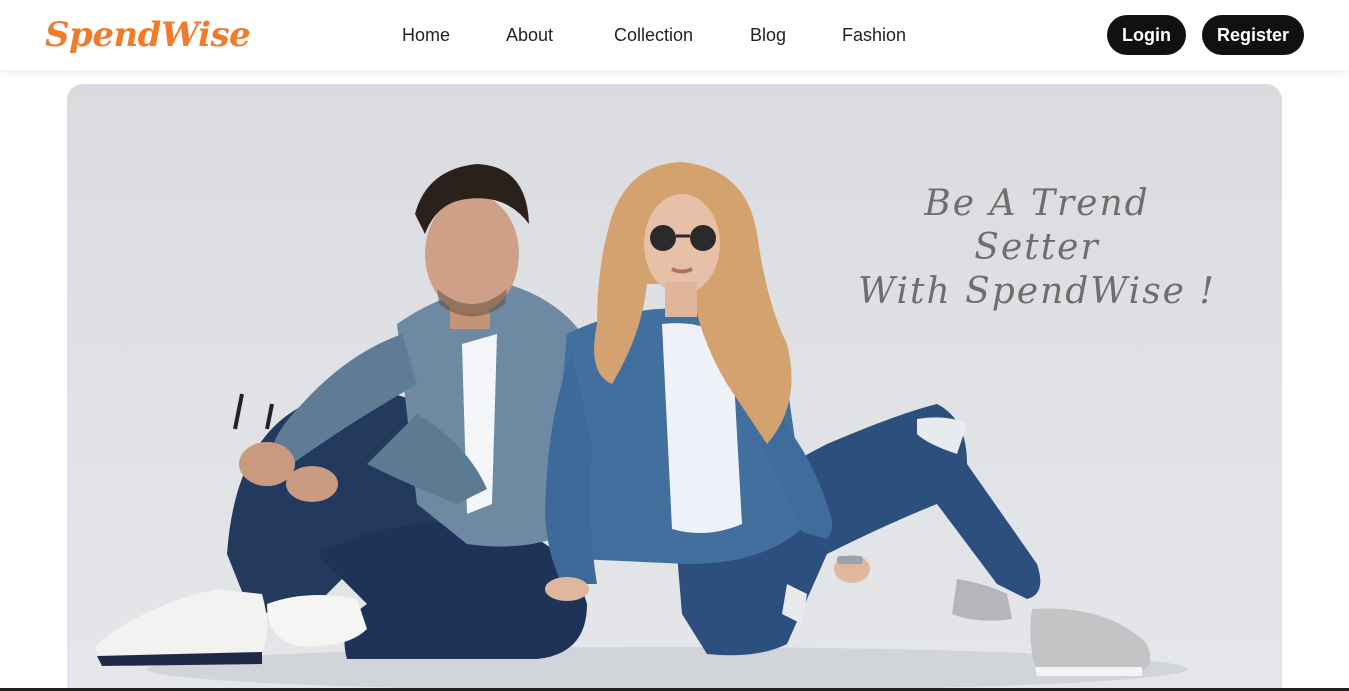  What do you see at coordinates (426, 35) in the screenshot?
I see `nav-link-home: Home` at bounding box center [426, 35].